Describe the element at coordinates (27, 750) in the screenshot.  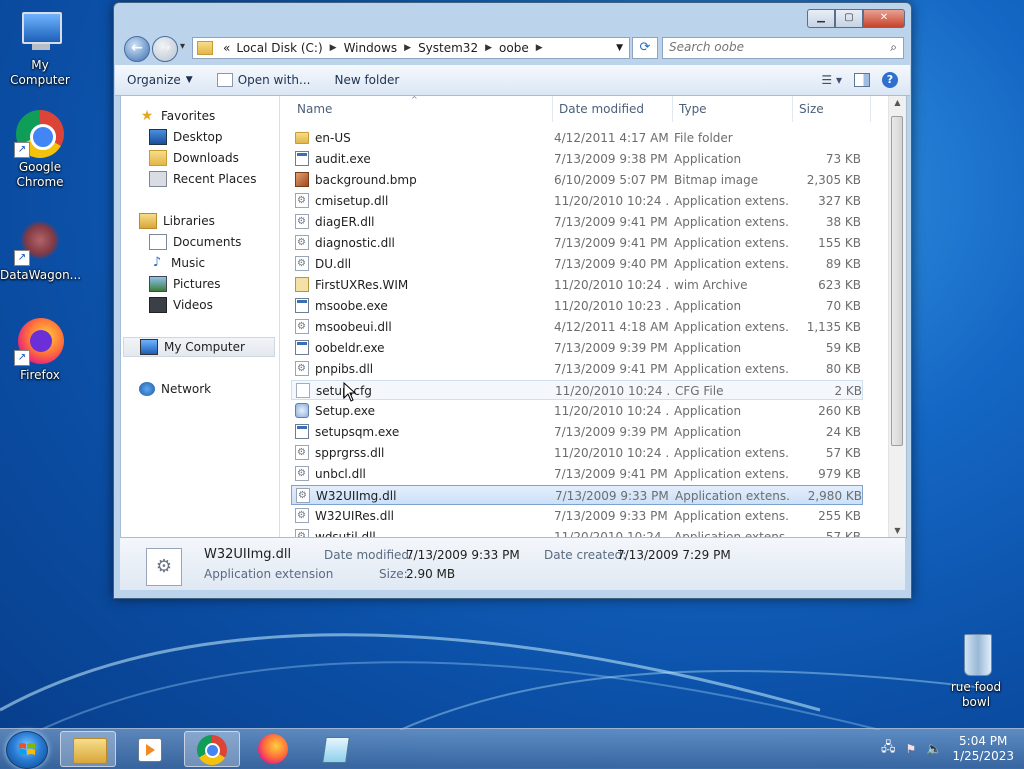
I see `start-button` at that location.